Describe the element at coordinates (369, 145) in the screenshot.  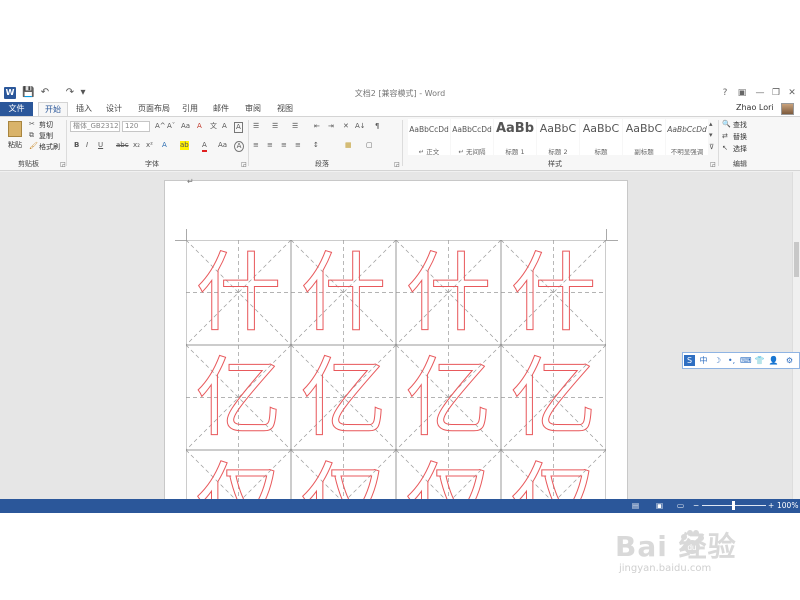
I see `borders-icon: ▢` at that location.